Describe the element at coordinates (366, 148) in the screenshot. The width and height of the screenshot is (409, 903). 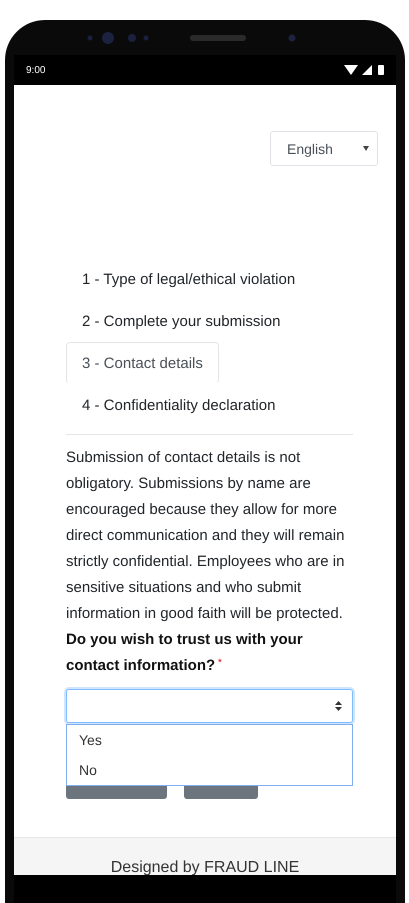
I see `dropdown-caret-icon` at that location.